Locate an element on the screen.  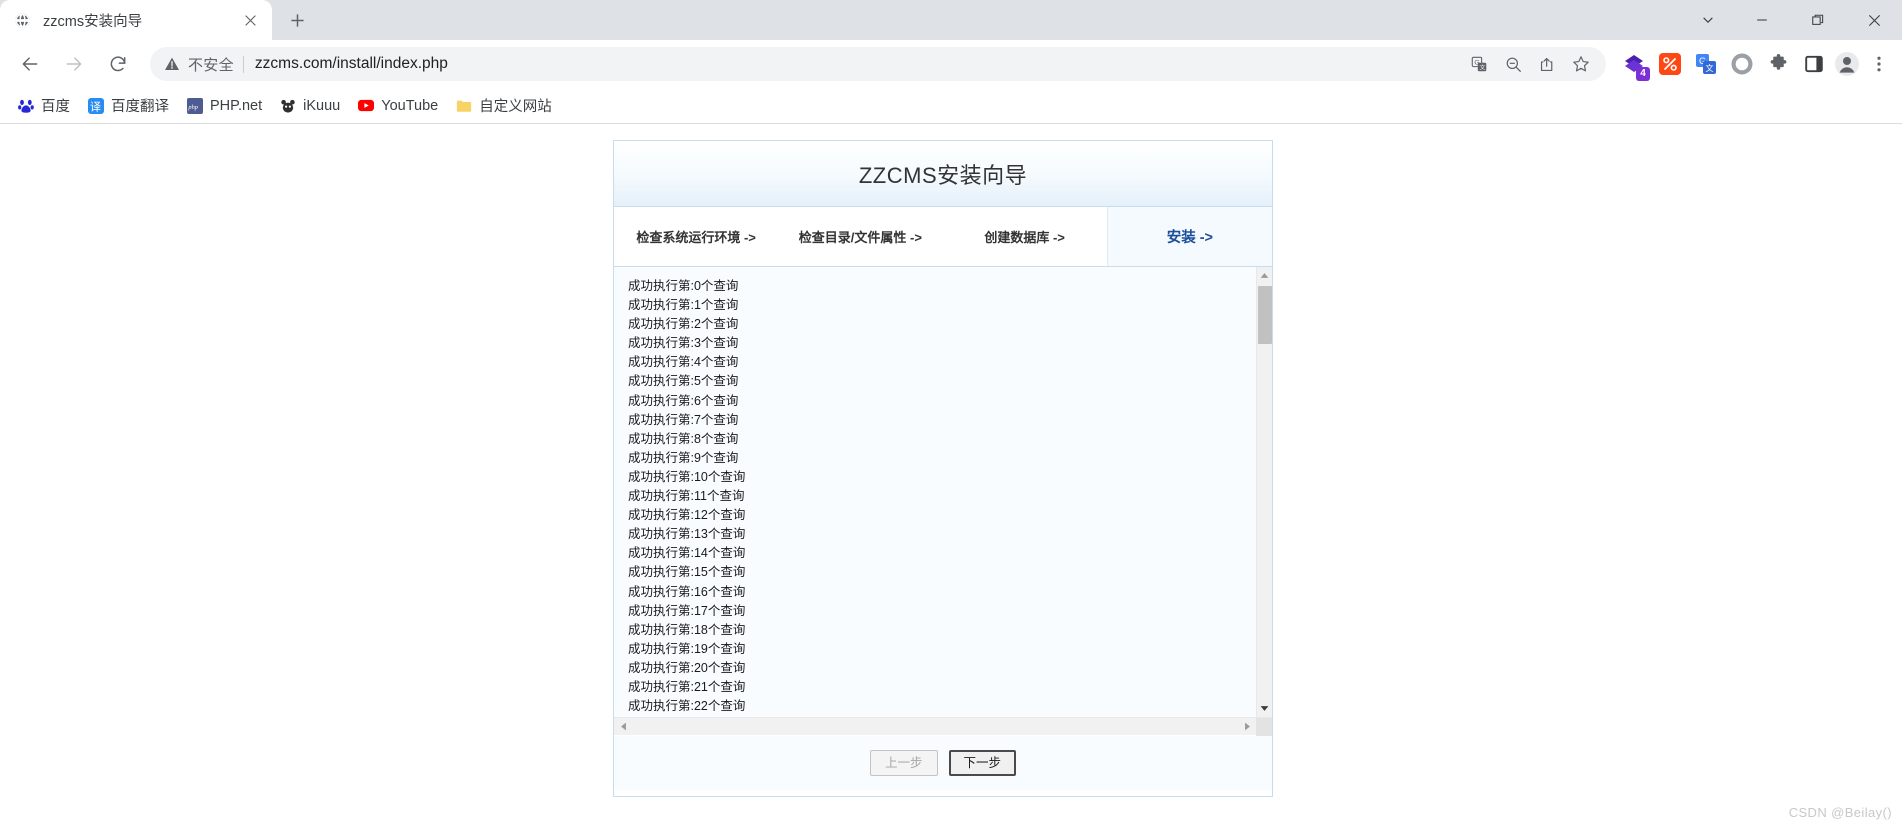
next-step-button: 下一步 is located at coordinates (982, 763).